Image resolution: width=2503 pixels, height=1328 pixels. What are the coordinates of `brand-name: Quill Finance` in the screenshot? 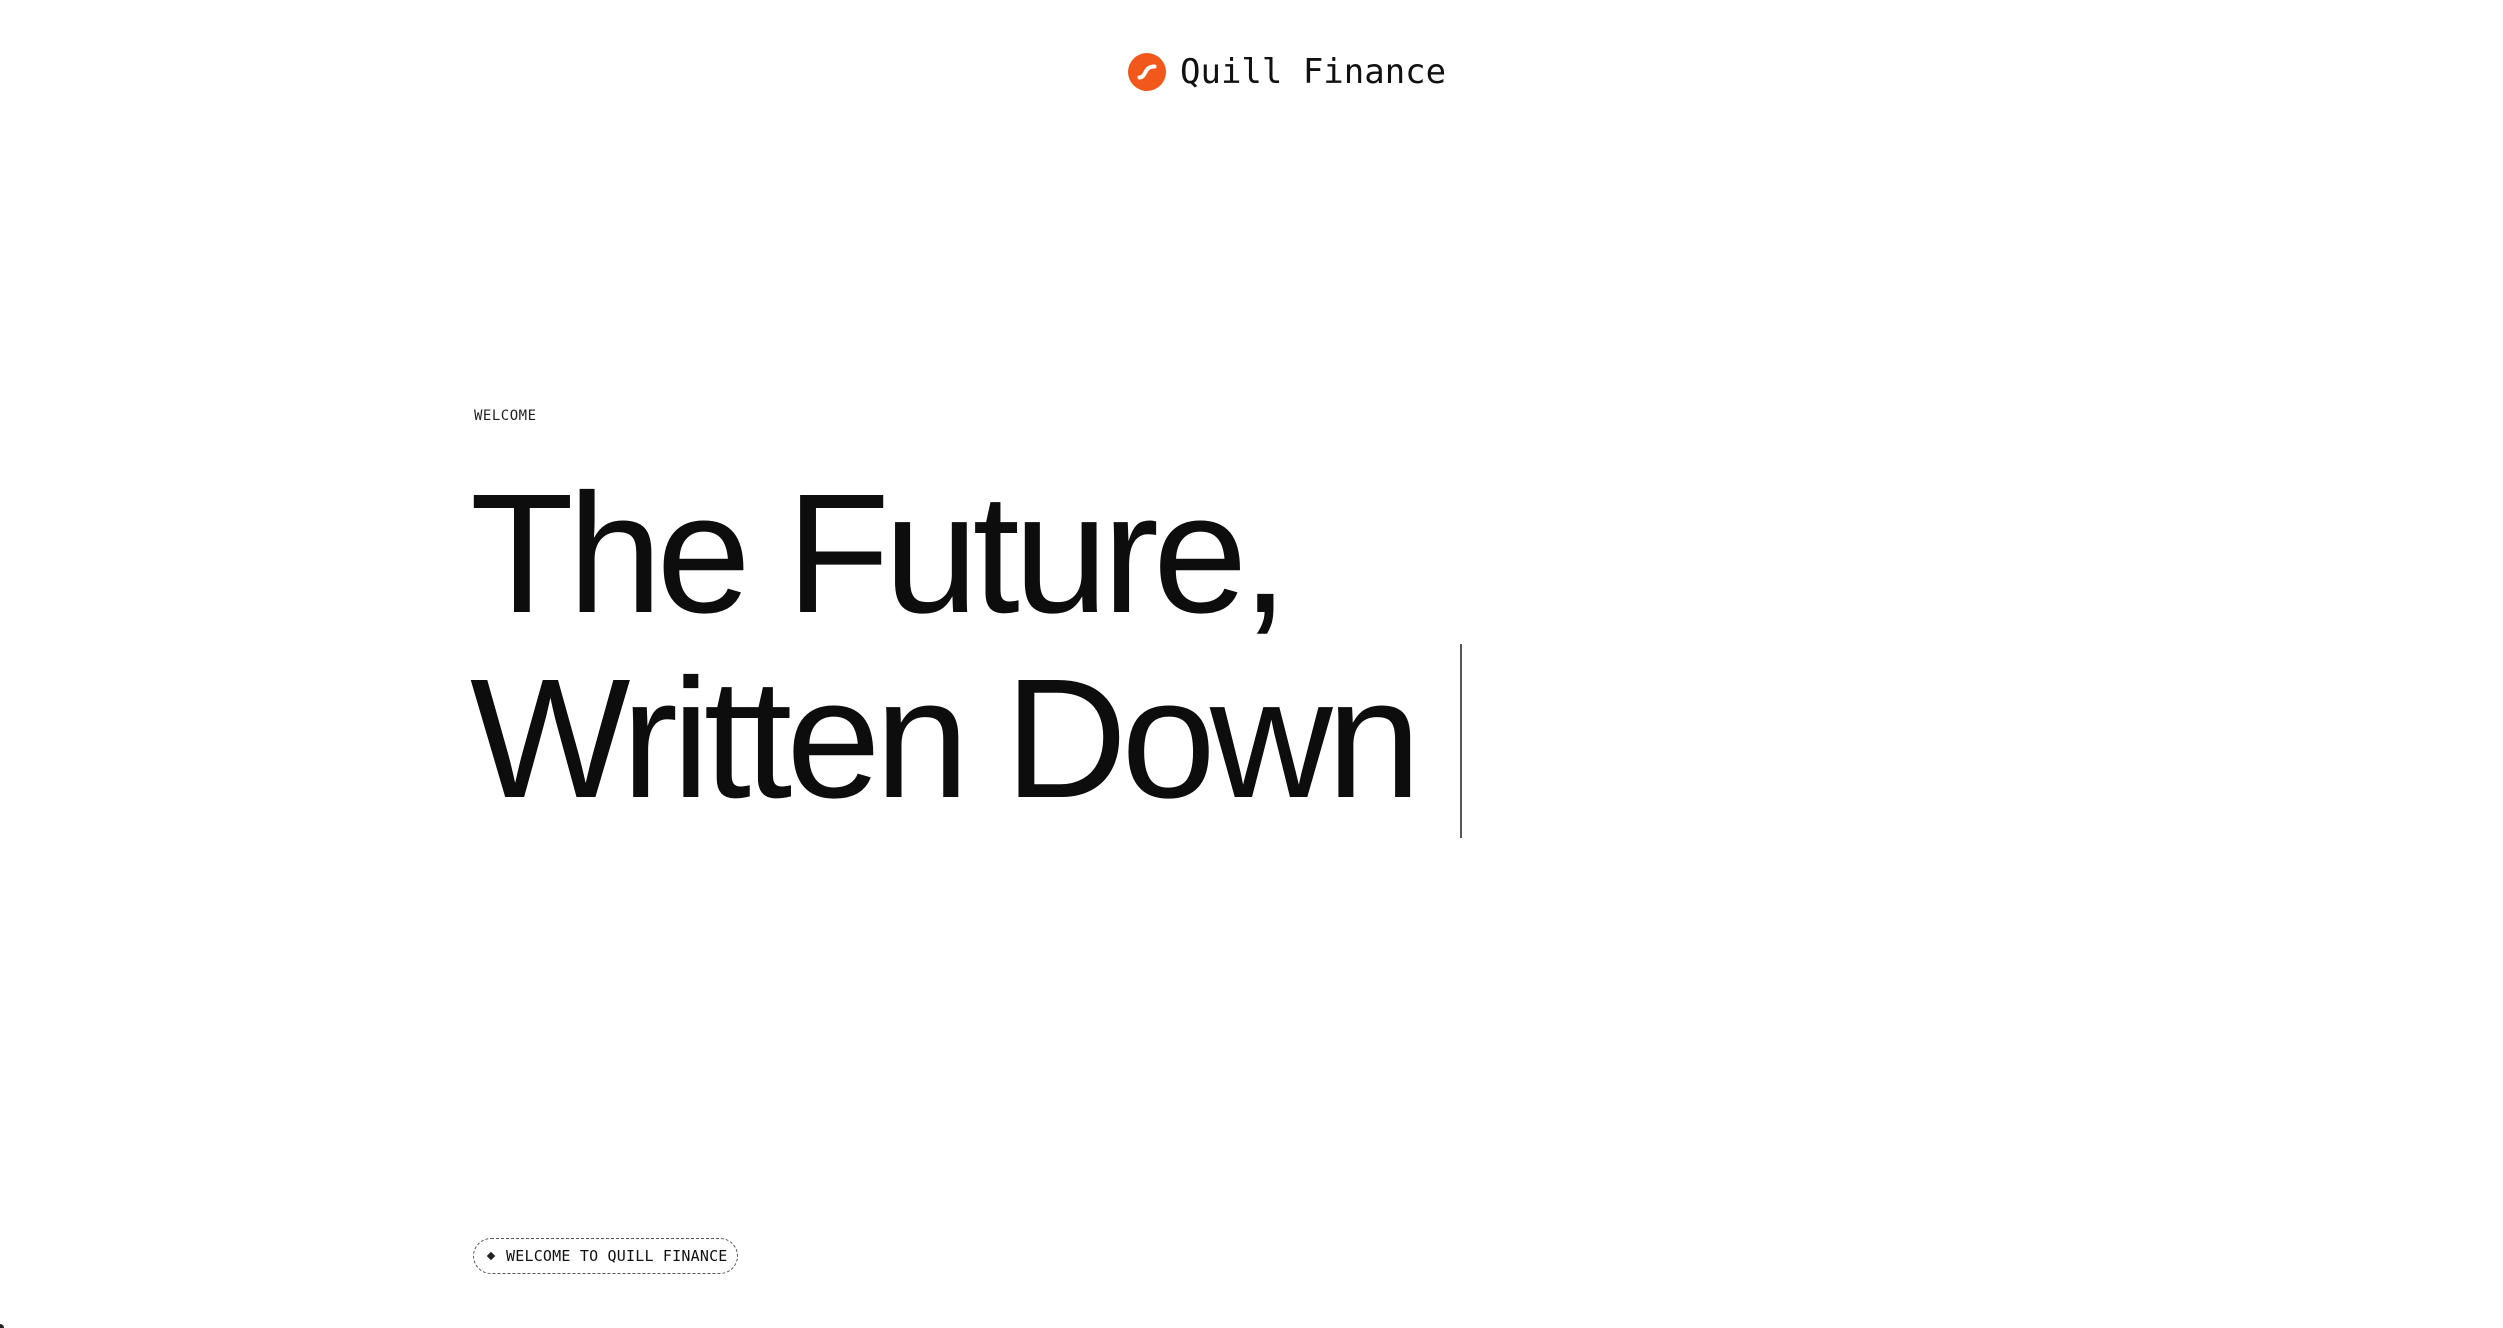 It's located at (1313, 72).